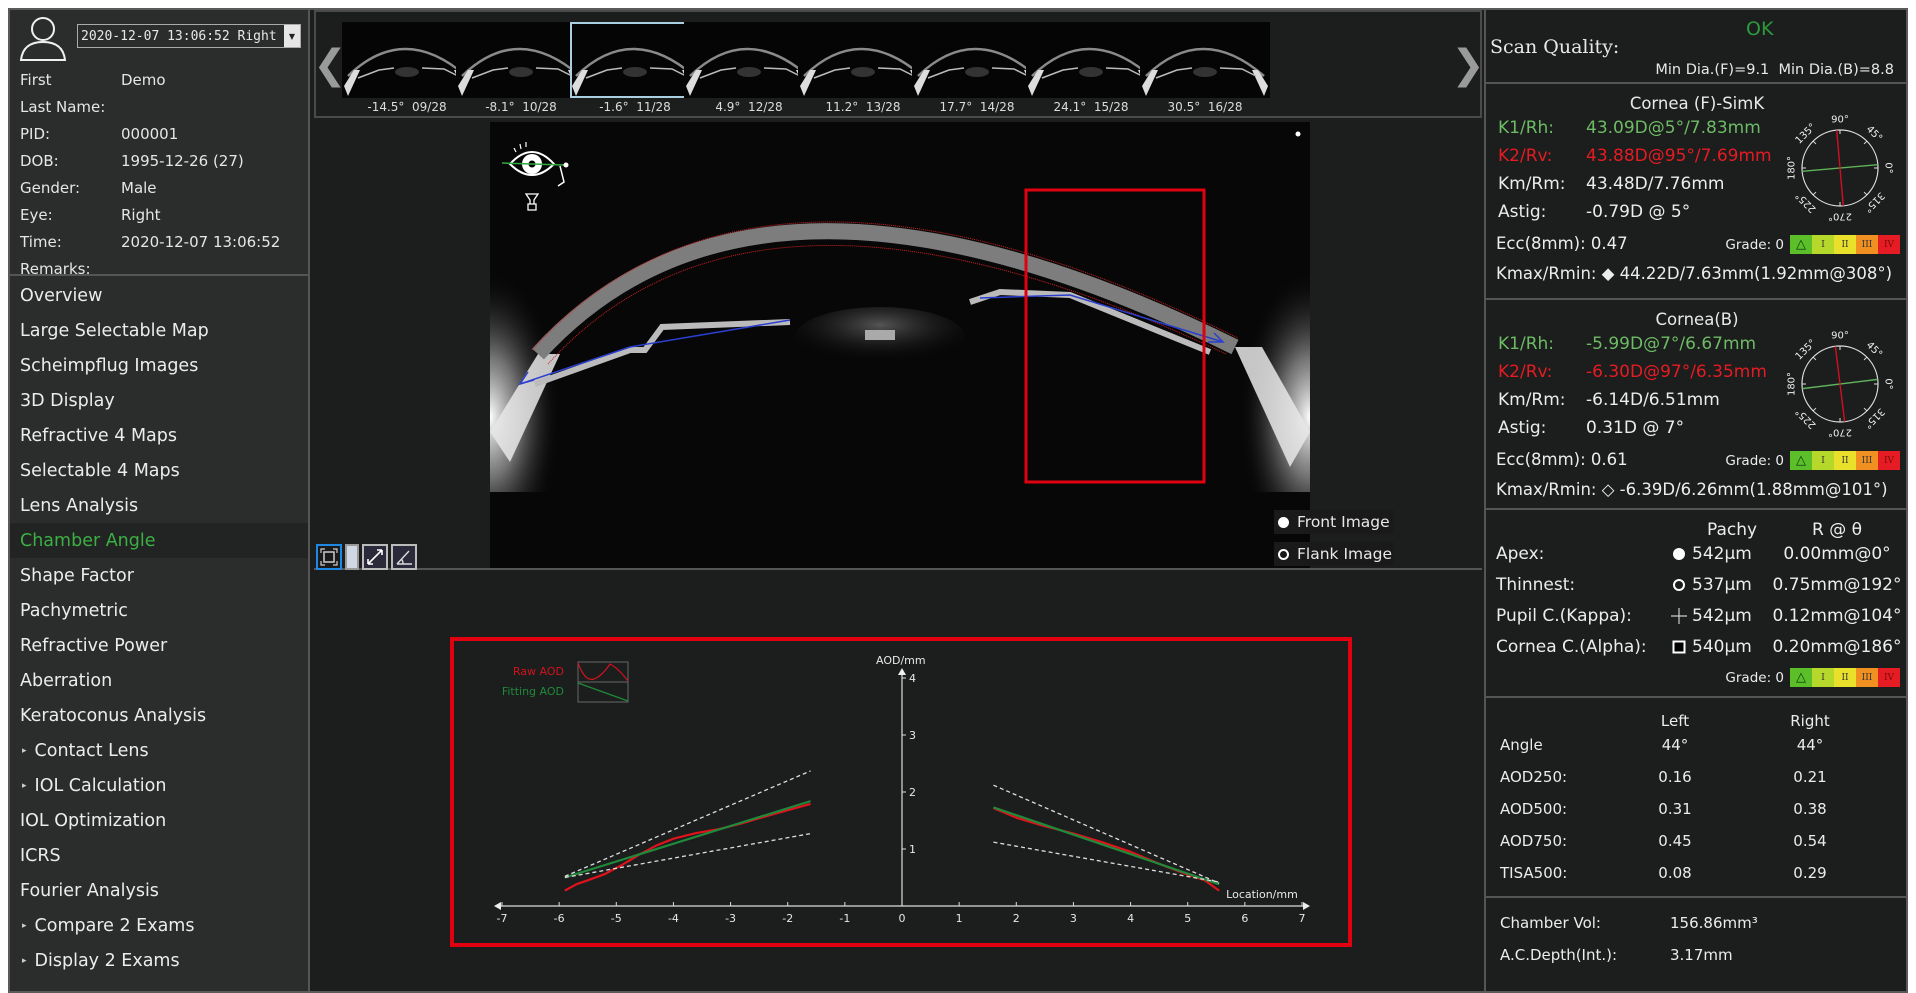 The height and width of the screenshot is (993, 1916). What do you see at coordinates (163, 214) in the screenshot?
I see `patient-field: Eye: Right` at bounding box center [163, 214].